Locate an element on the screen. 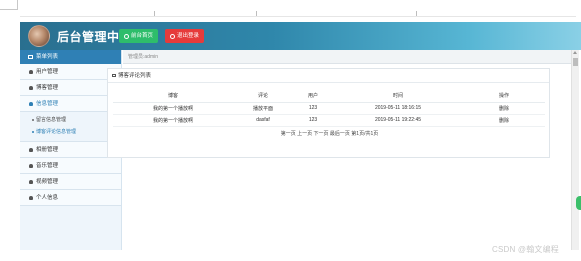 The image size is (581, 261). scroll-up-arrow-icon is located at coordinates (575, 52).